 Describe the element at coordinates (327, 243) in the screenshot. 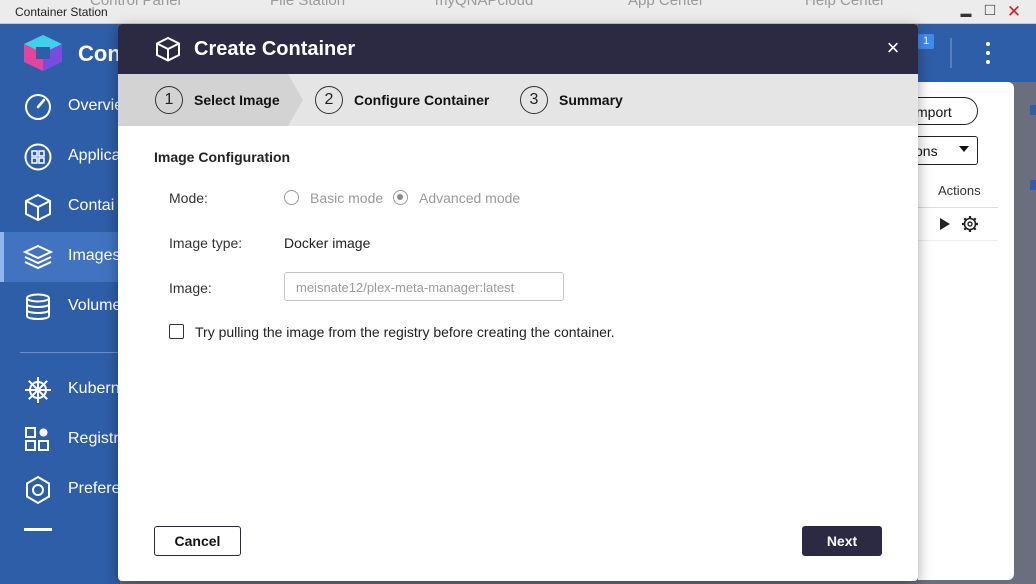

I see `image-type-value: Docker image` at that location.